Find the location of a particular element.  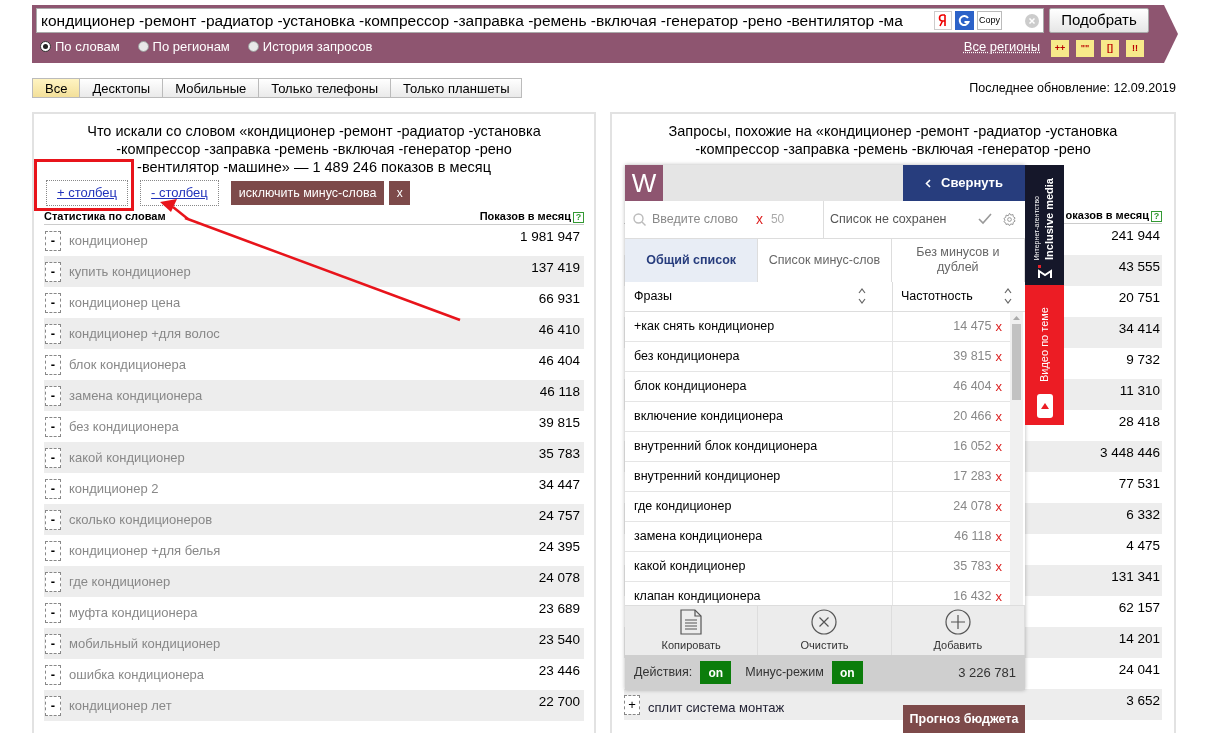

phrase-cell: муфта кондиционера is located at coordinates (133, 612).